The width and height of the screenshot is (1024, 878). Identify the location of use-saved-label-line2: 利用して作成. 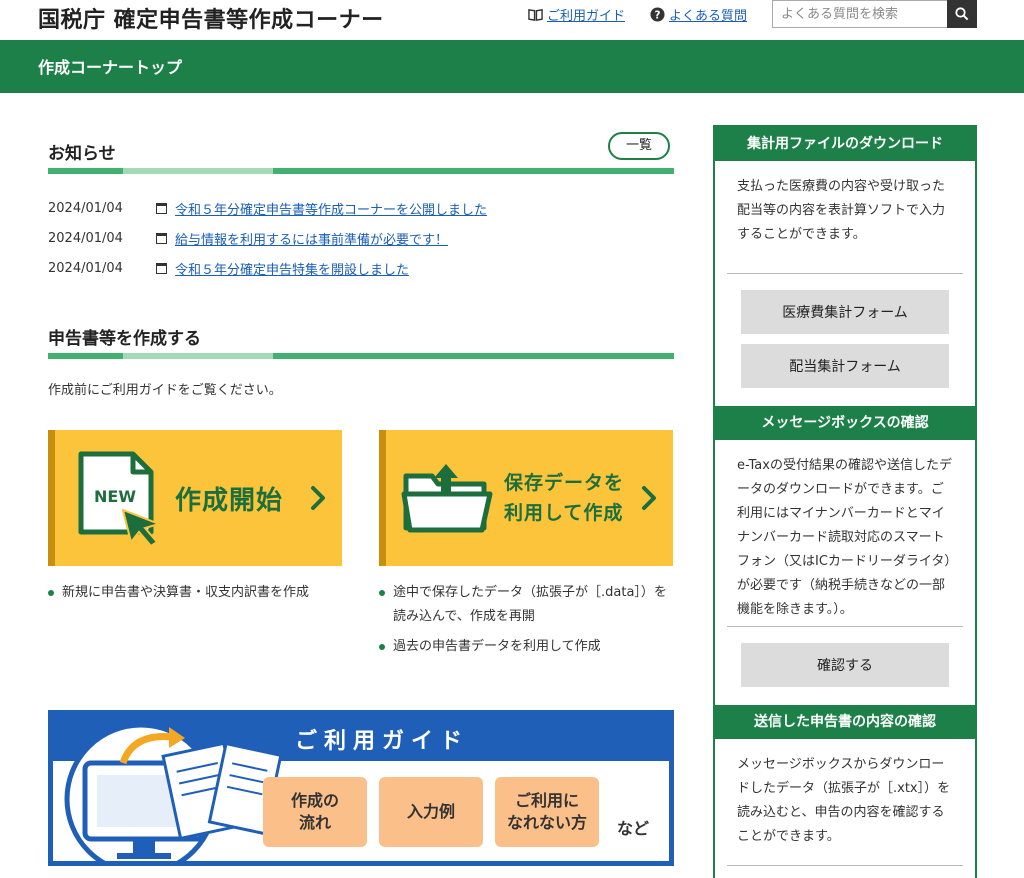
(564, 513).